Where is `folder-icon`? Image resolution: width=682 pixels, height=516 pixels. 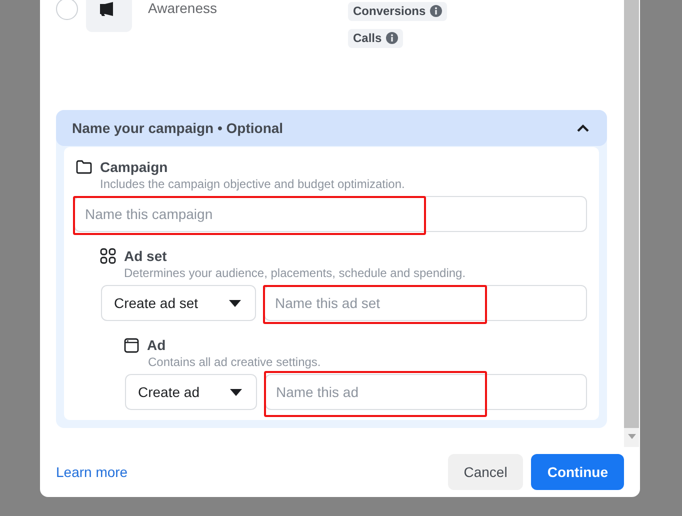
folder-icon is located at coordinates (84, 167).